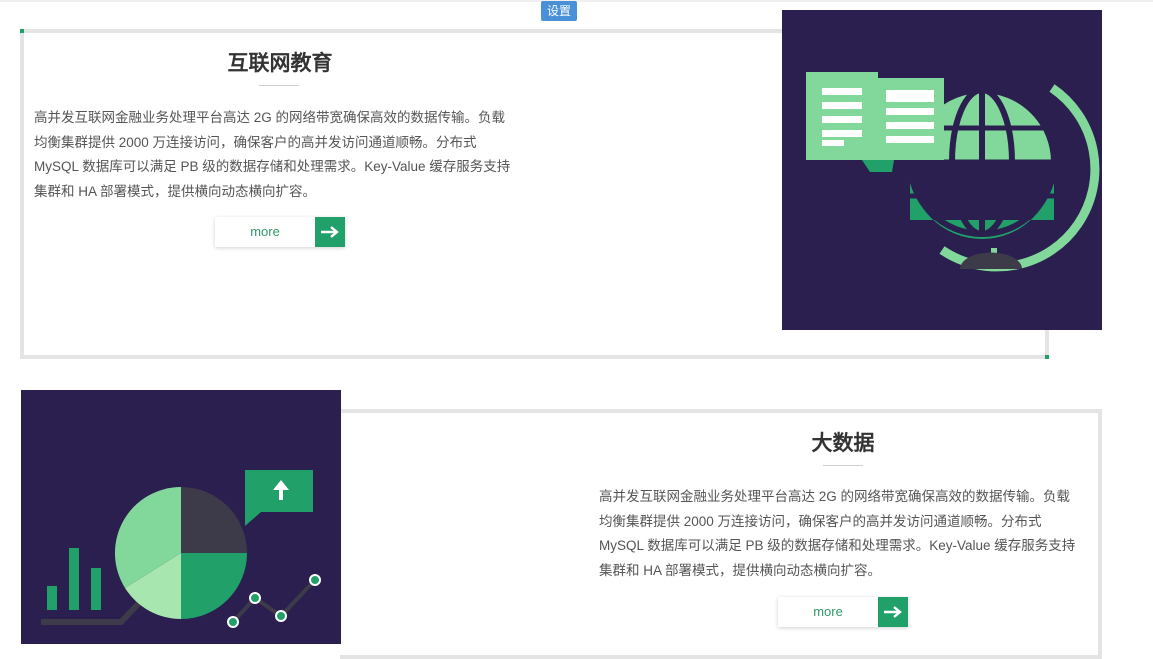  I want to click on book-globe-illustration, so click(942, 170).